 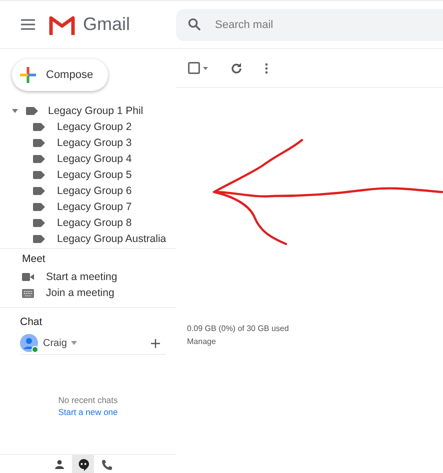 I want to click on select-all-checkbox, so click(x=194, y=68).